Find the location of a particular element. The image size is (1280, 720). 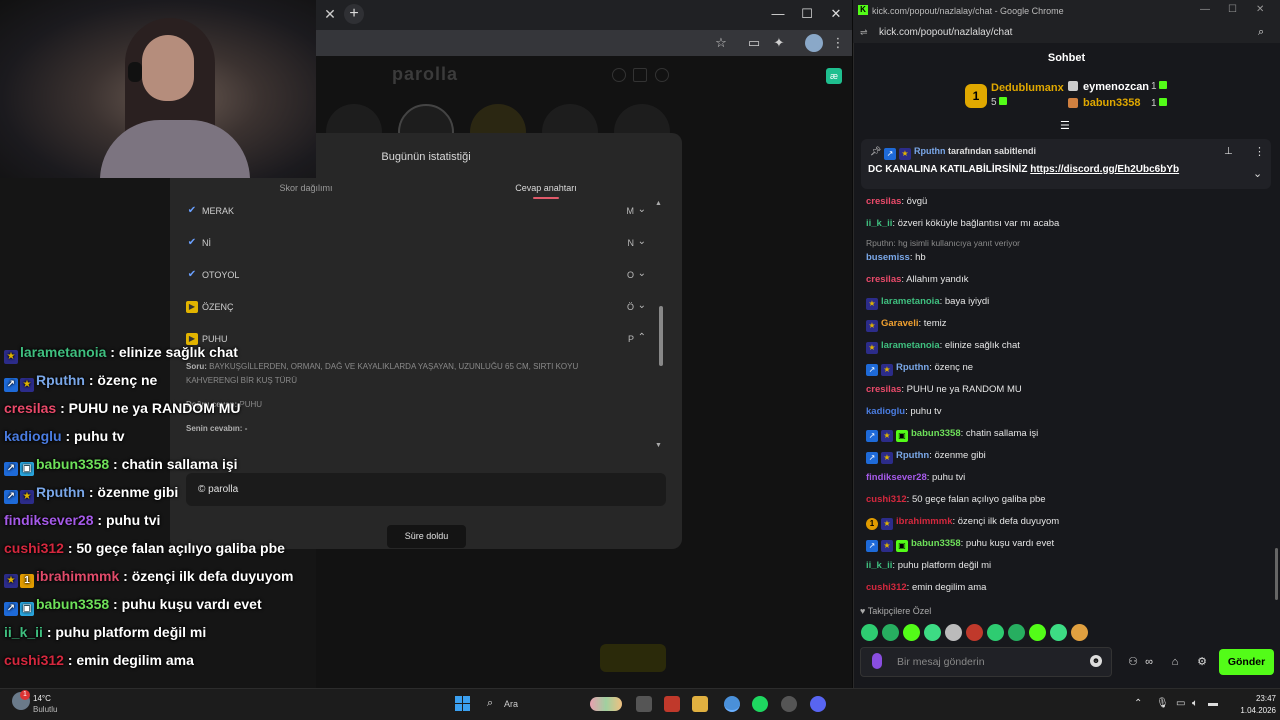

chat-message: ii_k_ii: puhu platform değil mi is located at coordinates (928, 568).